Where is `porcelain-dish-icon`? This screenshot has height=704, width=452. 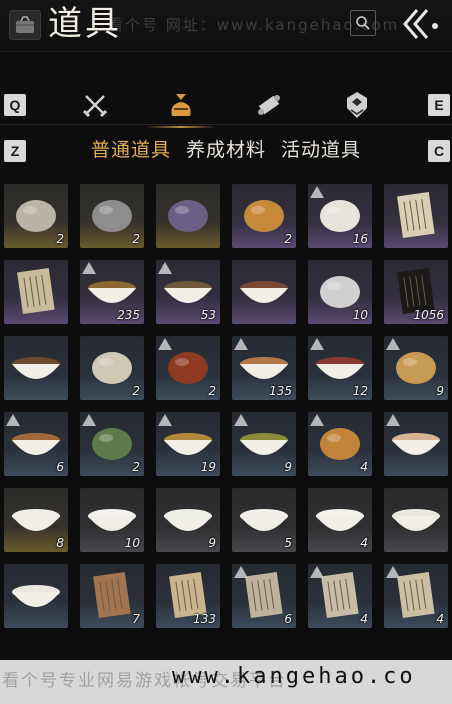
porcelain-dish-icon is located at coordinates (36, 596).